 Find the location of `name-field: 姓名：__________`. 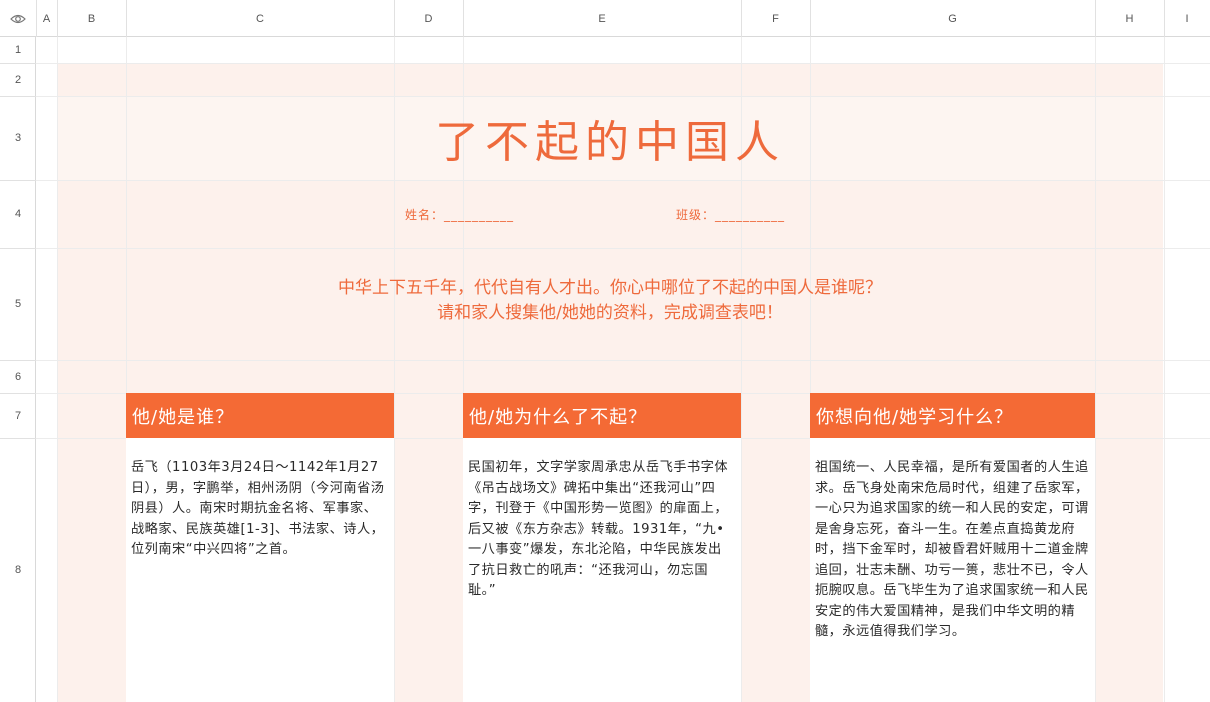

name-field: 姓名：__________ is located at coordinates (485, 214).